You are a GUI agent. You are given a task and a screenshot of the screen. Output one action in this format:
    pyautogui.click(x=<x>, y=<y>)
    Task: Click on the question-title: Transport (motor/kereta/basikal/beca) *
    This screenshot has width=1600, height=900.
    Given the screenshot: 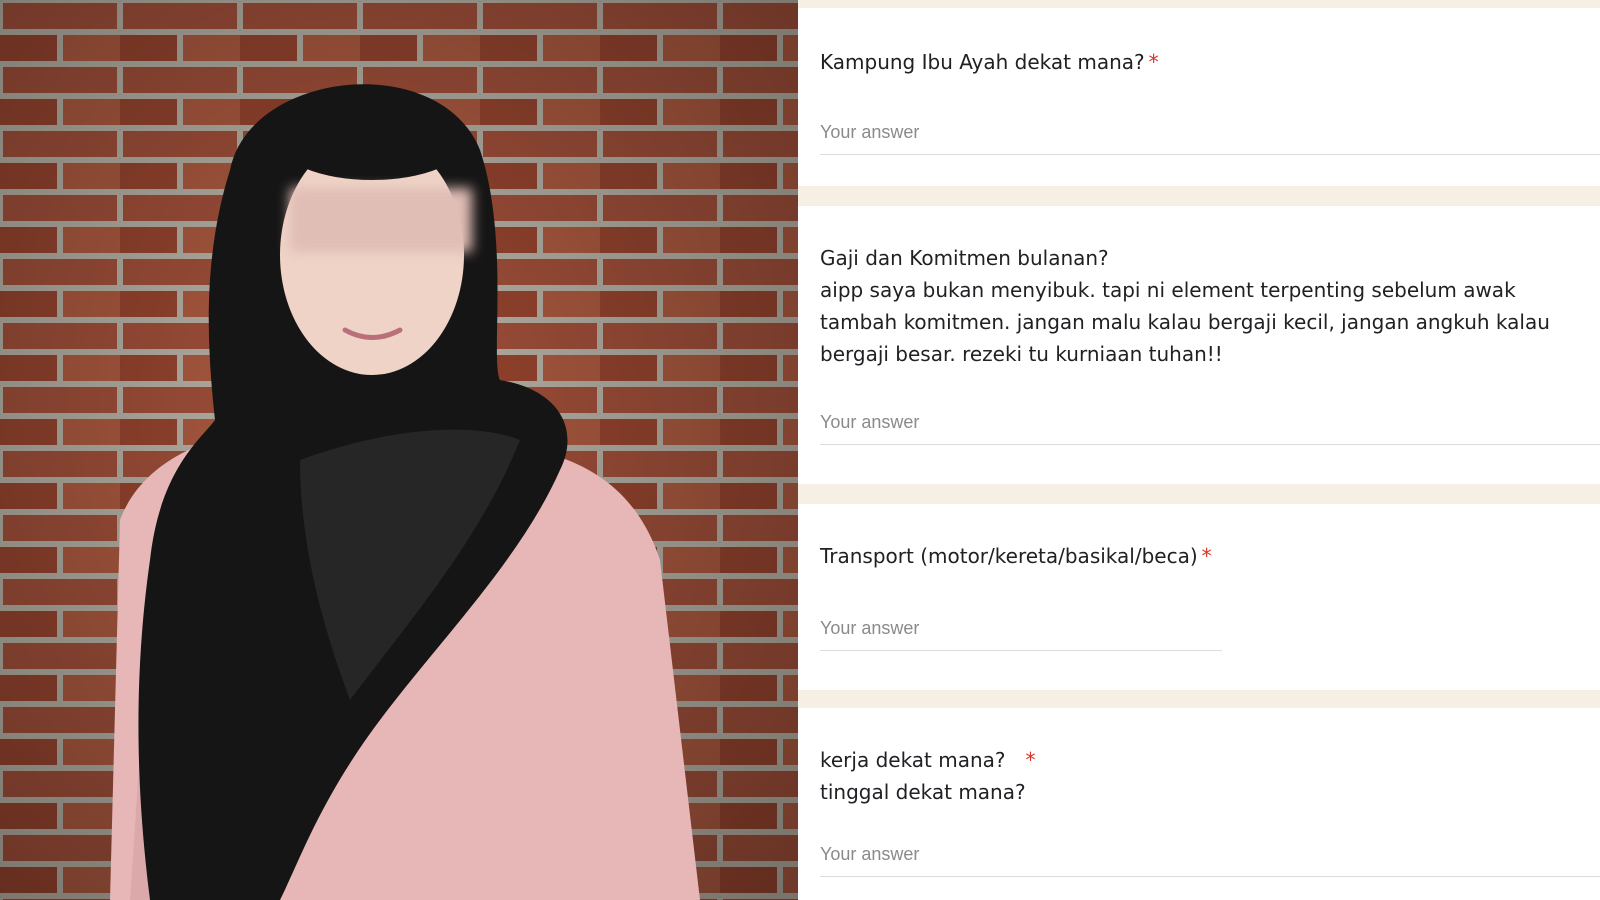 What is the action you would take?
    pyautogui.click(x=1016, y=556)
    